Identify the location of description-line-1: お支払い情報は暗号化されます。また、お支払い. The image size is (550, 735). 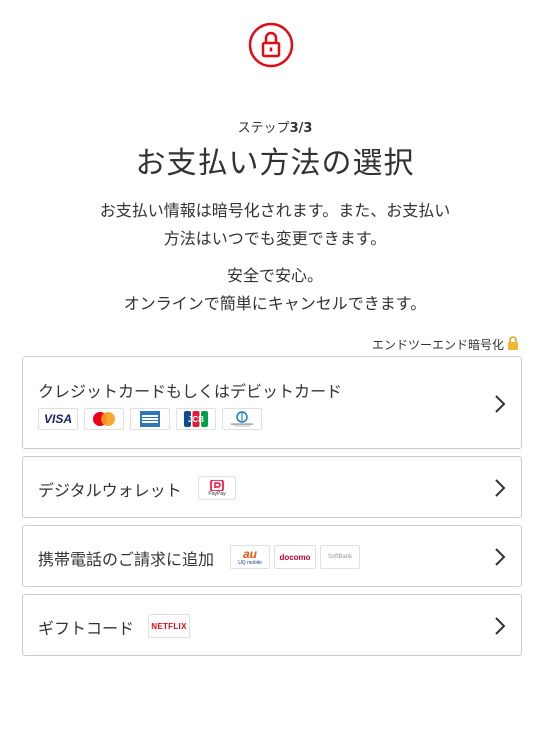
(275, 210).